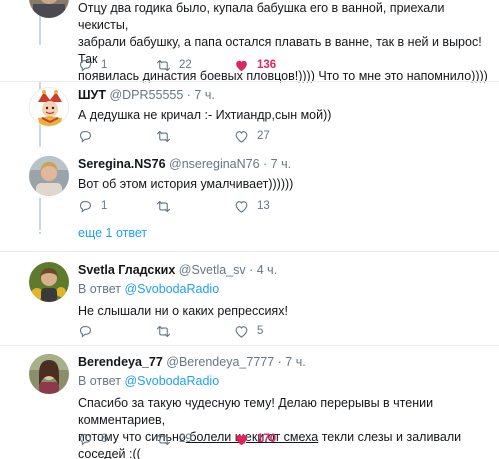  What do you see at coordinates (104, 439) in the screenshot?
I see `reply-count: 6` at bounding box center [104, 439].